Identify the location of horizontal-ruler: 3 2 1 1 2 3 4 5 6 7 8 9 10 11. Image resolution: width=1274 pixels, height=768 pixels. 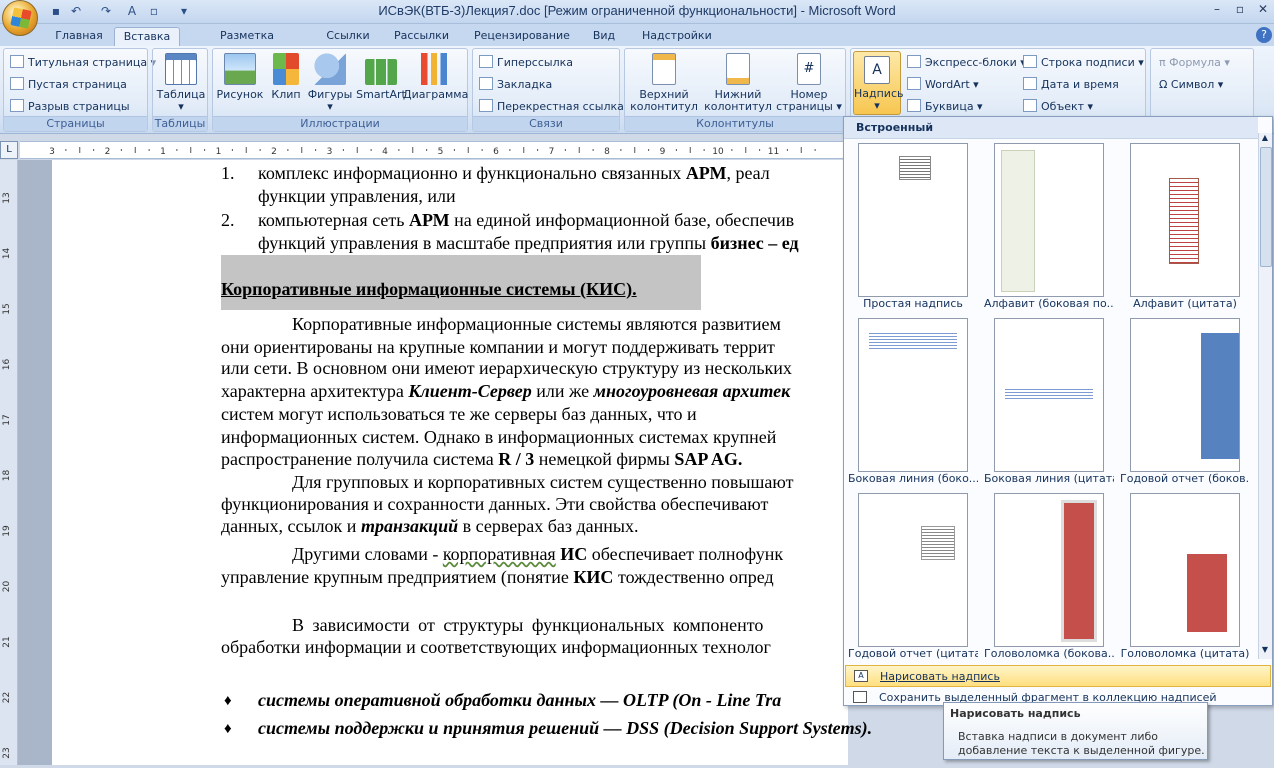
(435, 150).